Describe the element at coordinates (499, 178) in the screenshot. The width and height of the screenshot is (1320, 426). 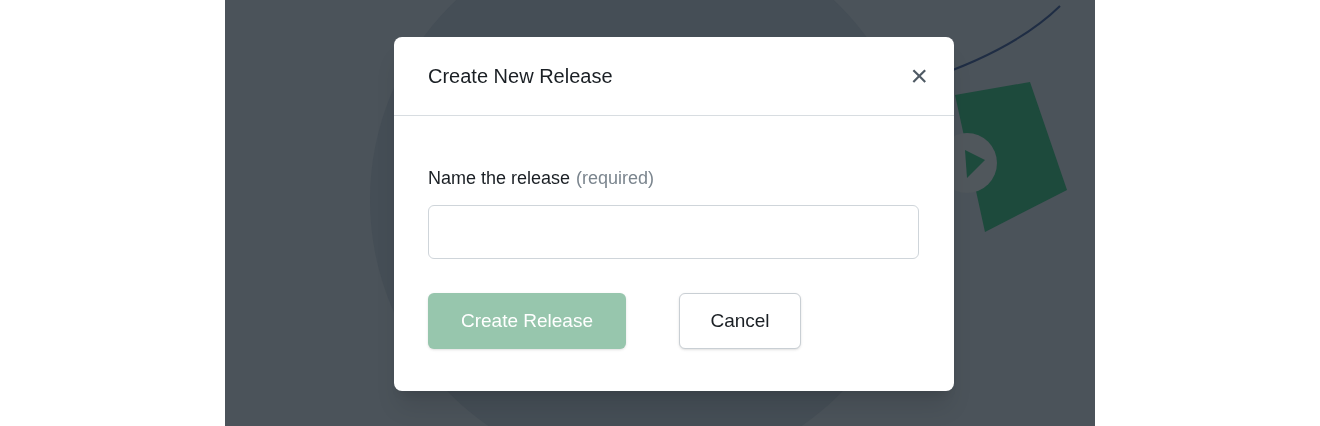
I see `field-label: Name the release` at that location.